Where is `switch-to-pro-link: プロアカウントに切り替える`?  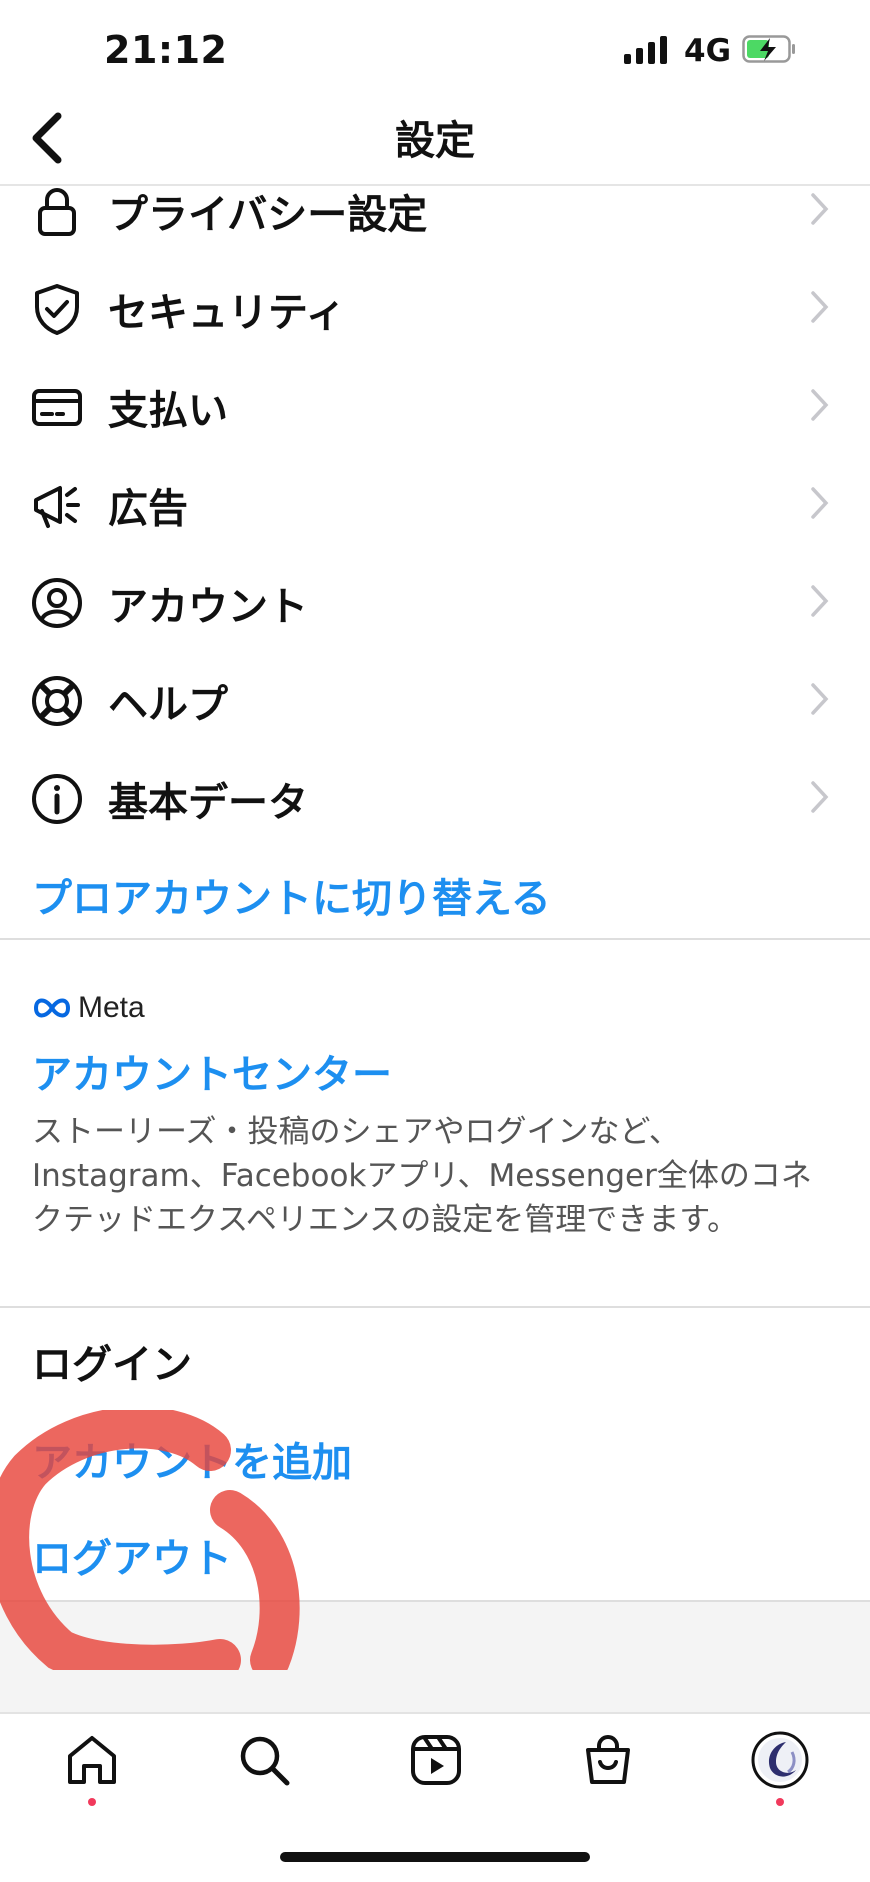
switch-to-pro-link: プロアカウントに切り替える is located at coordinates (291, 895).